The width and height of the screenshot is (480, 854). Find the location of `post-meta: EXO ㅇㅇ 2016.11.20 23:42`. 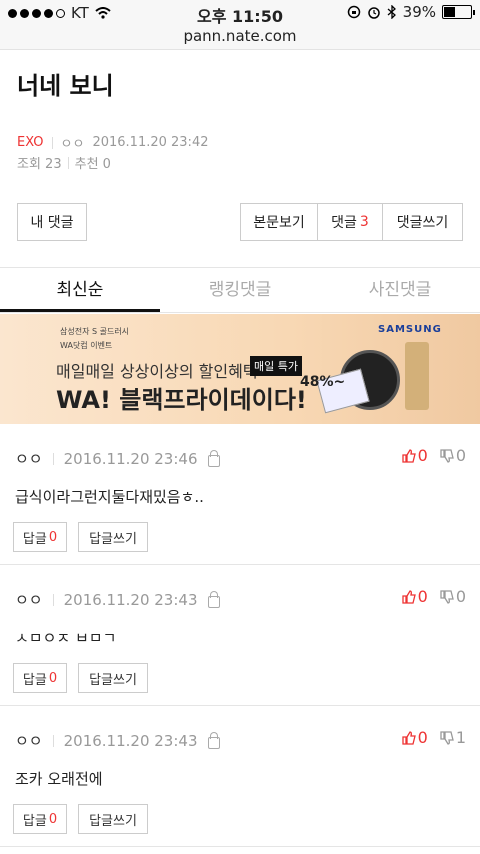

post-meta: EXO ㅇㅇ 2016.11.20 23:42 is located at coordinates (112, 142).